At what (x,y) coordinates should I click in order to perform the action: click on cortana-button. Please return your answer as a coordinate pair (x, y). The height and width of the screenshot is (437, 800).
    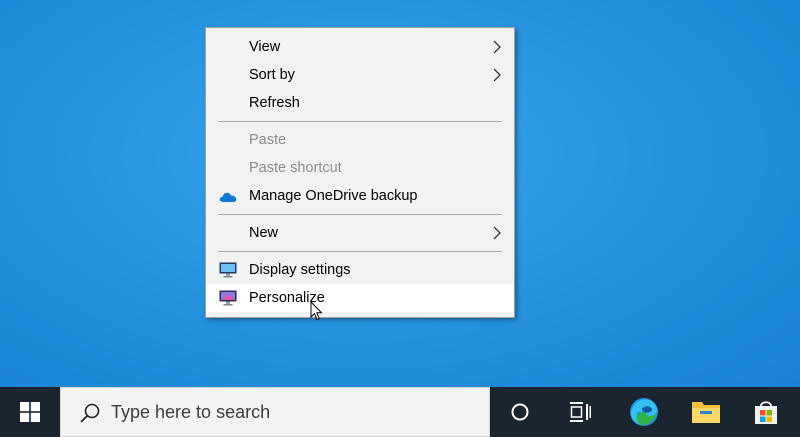
    Looking at the image, I should click on (520, 412).